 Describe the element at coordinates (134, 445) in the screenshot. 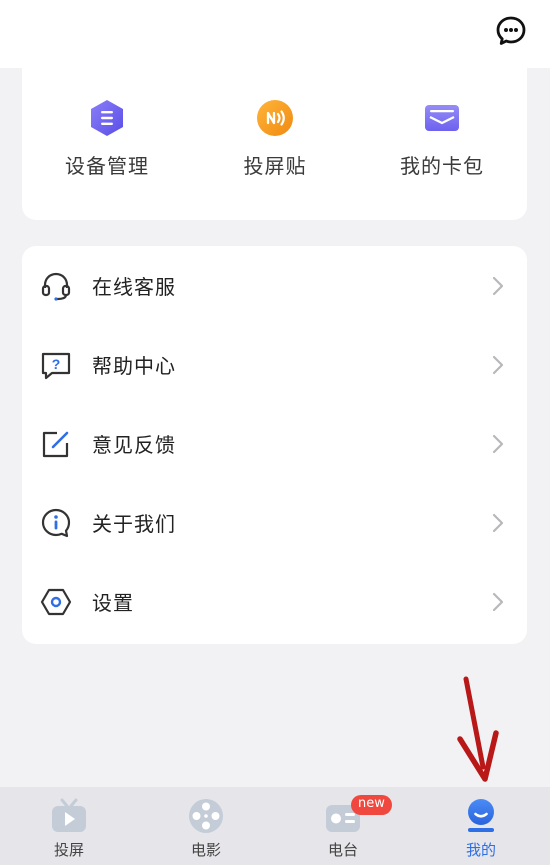

I see `menu-label: 意见反馈` at that location.